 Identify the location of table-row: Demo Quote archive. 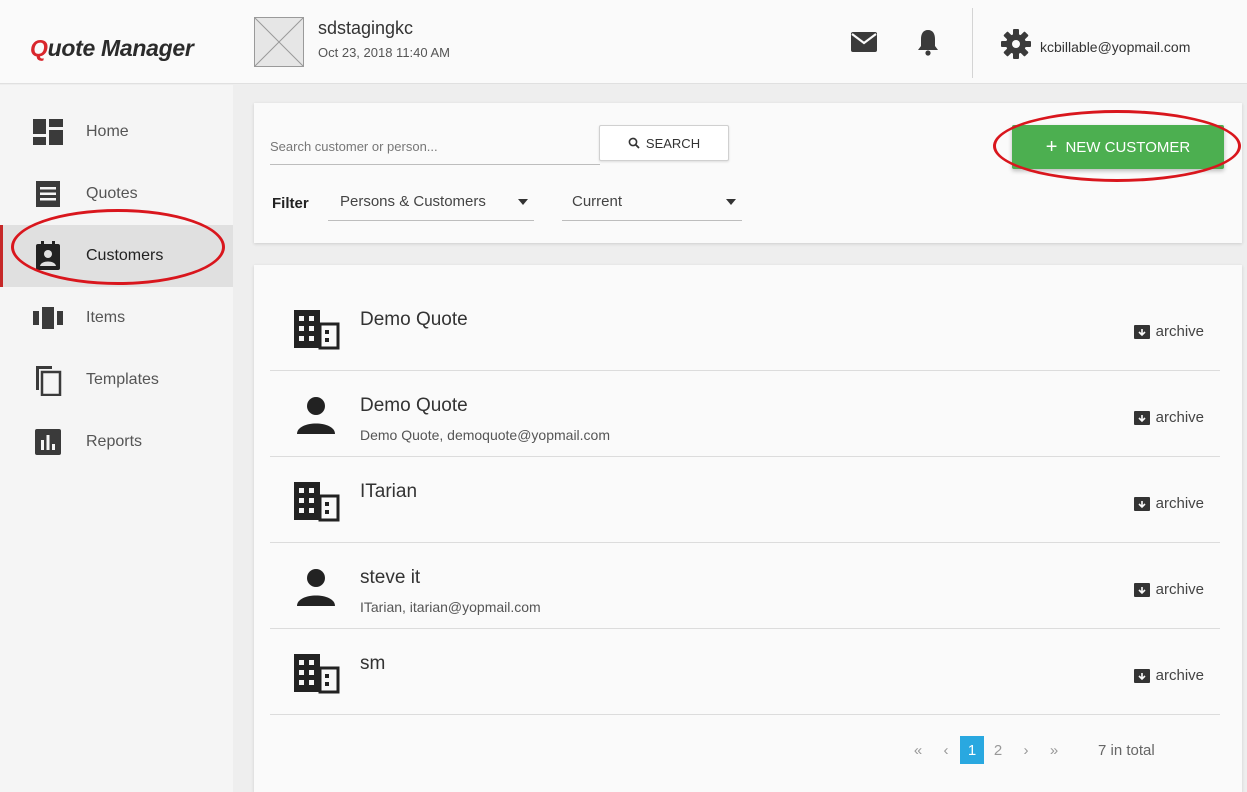
(745, 328).